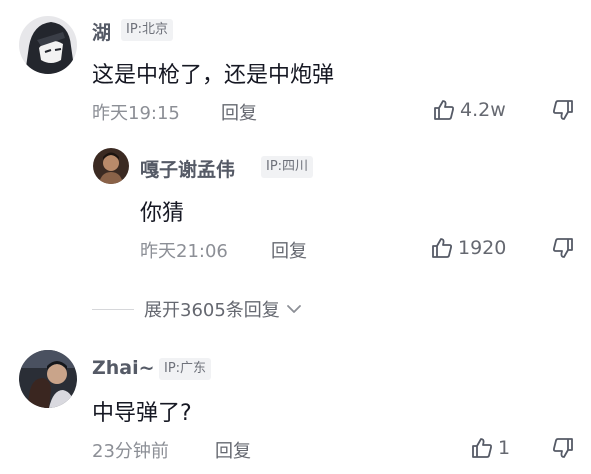 This screenshot has height=474, width=591. I want to click on username: 湖, so click(101, 31).